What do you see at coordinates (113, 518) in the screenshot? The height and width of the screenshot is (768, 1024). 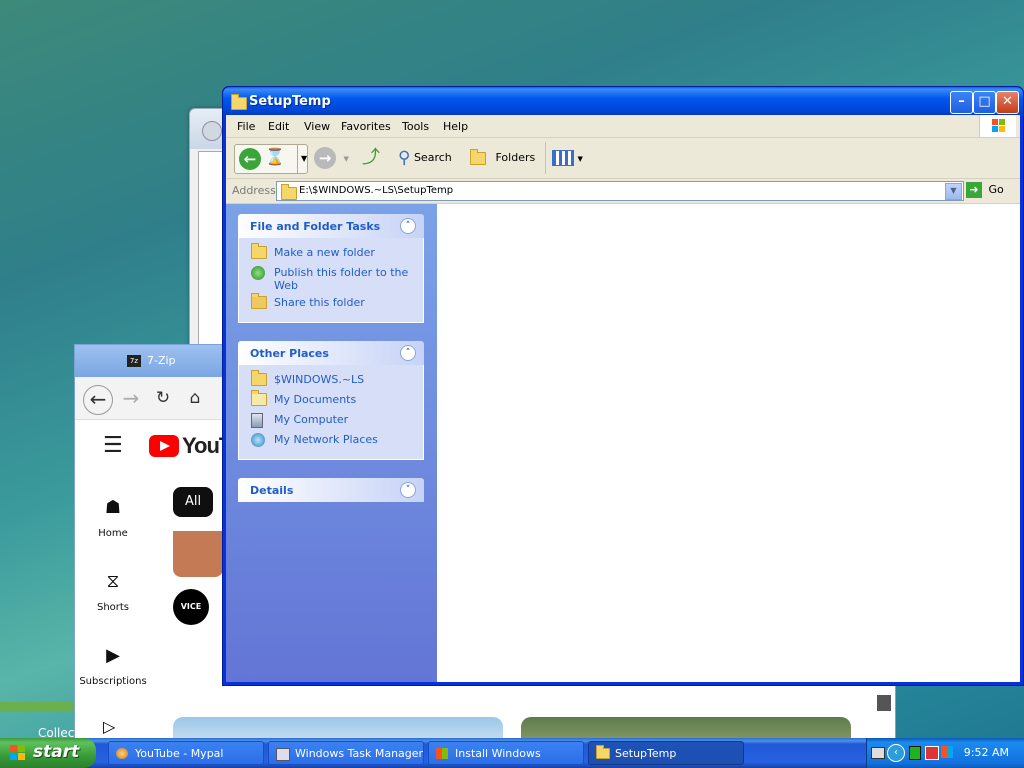 I see `sidebar-item-home: ☗ Home` at bounding box center [113, 518].